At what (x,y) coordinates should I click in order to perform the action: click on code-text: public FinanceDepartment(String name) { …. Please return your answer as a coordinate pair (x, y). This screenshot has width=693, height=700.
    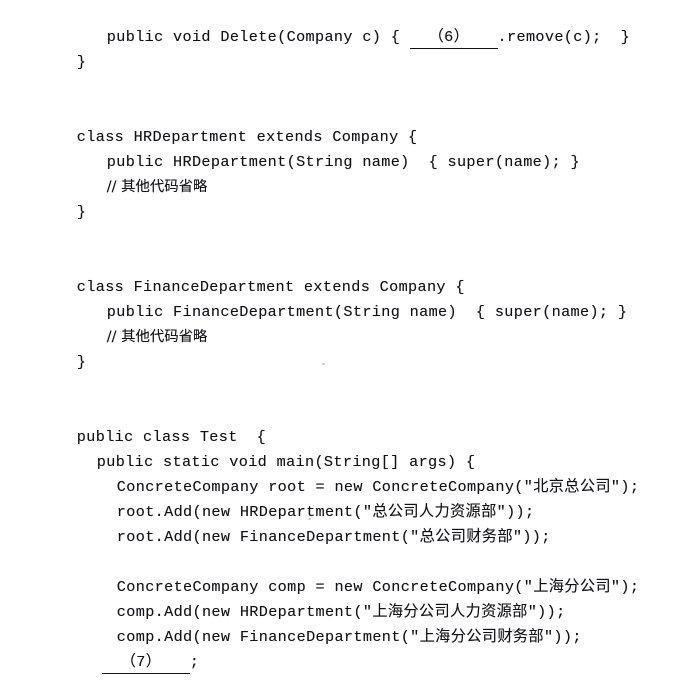
    Looking at the image, I should click on (367, 312).